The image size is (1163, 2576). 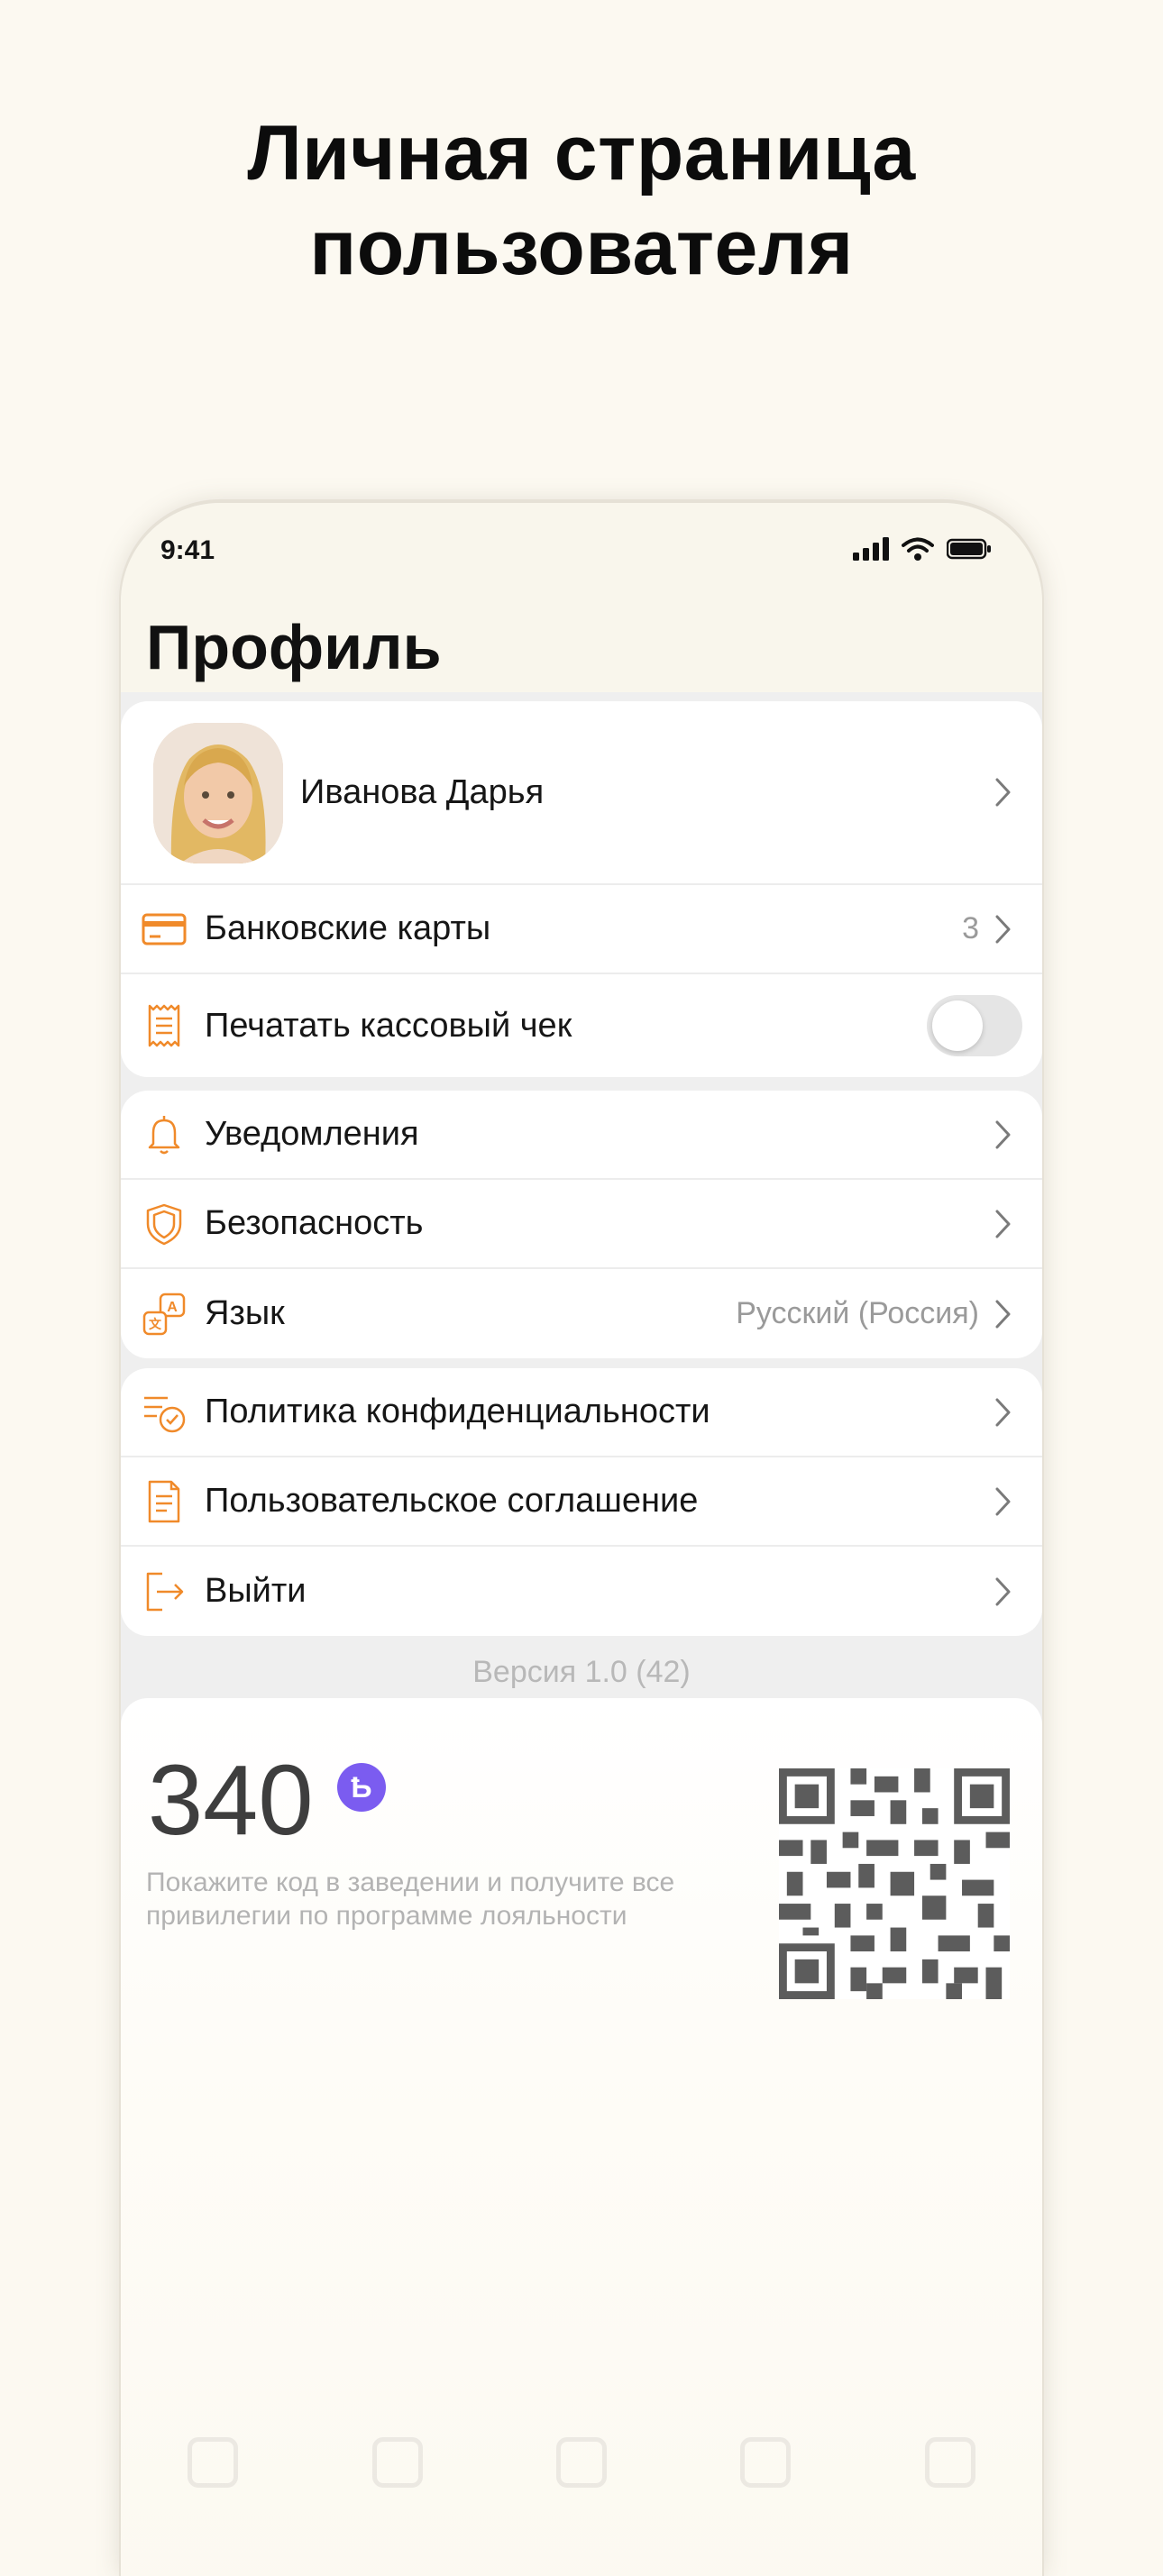 What do you see at coordinates (155, 1324) in the screenshot?
I see `svg-text: 文` at bounding box center [155, 1324].